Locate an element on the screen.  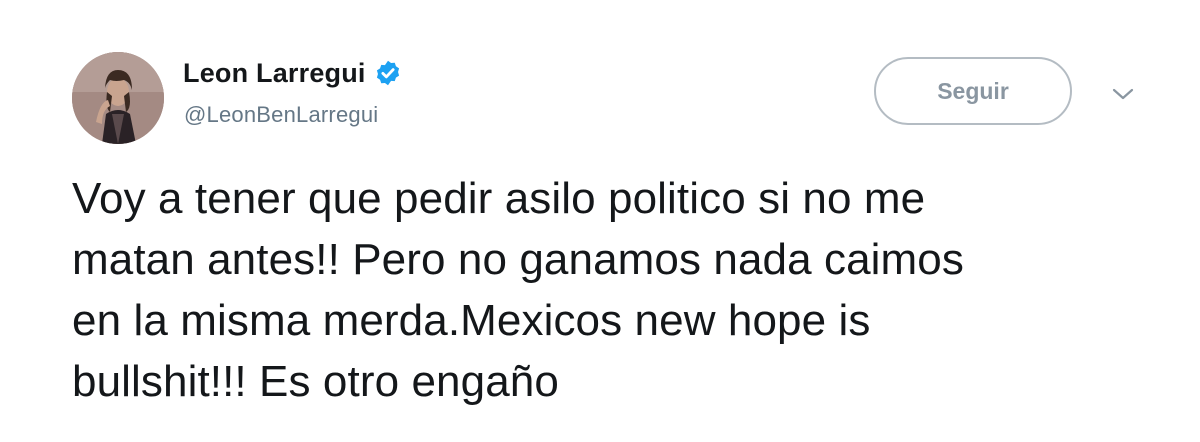
avatar-photo is located at coordinates (118, 98).